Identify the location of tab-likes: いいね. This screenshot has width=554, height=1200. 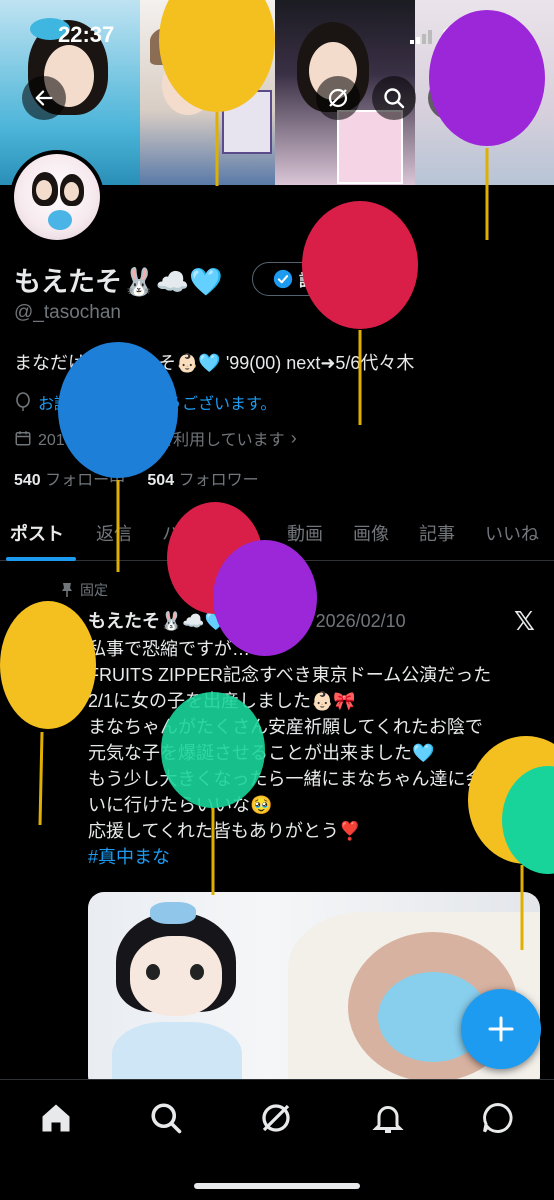
(512, 533).